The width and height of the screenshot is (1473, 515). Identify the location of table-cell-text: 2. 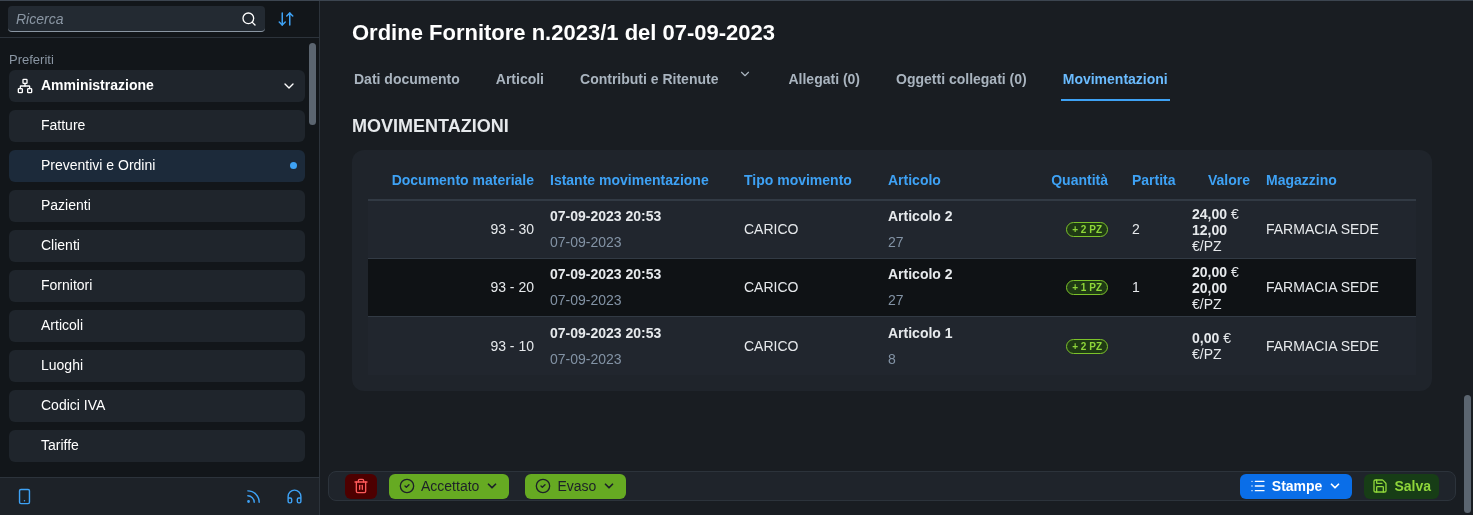
(1136, 229).